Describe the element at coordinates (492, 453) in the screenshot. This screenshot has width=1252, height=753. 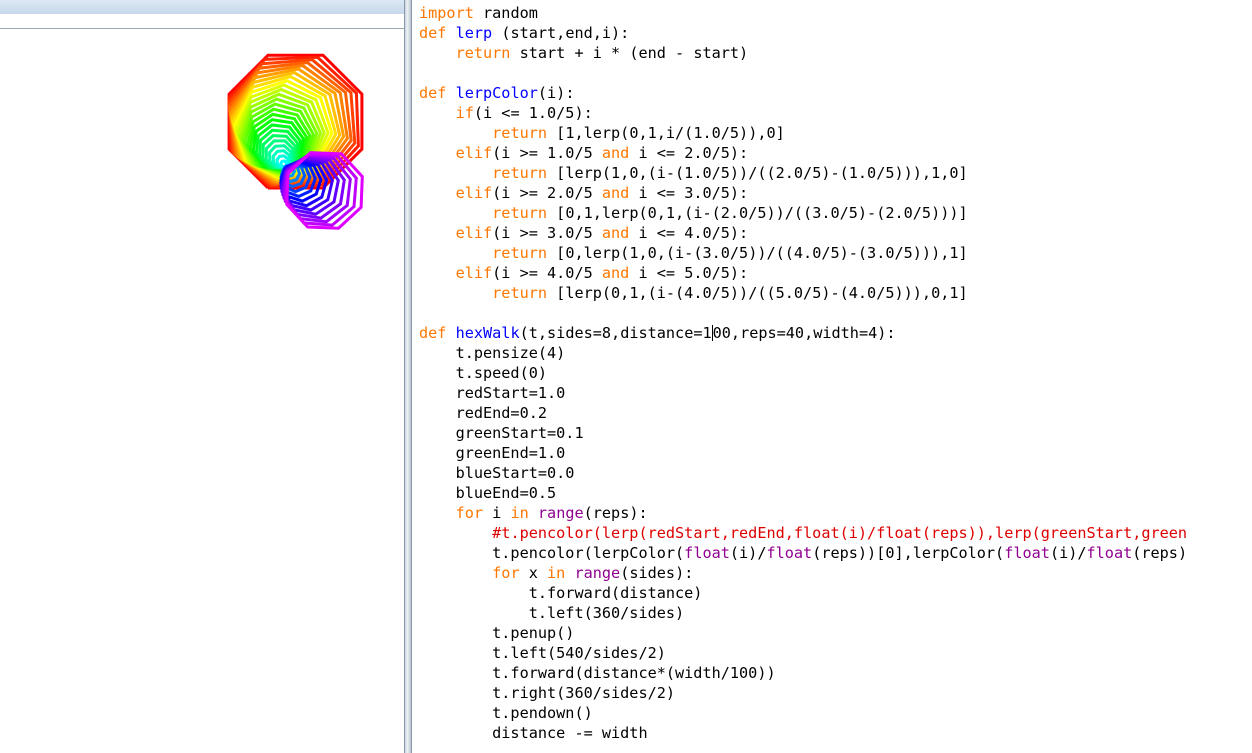
I see `code-token: greenEnd=1.0` at that location.